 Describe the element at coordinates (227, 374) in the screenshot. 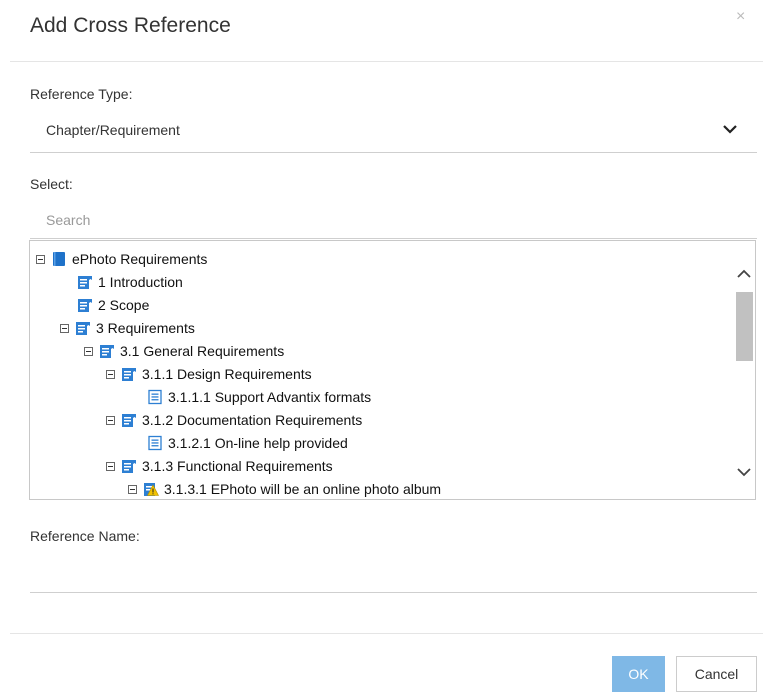

I see `tree-item-label: 3.1.1 Design Requirements` at that location.